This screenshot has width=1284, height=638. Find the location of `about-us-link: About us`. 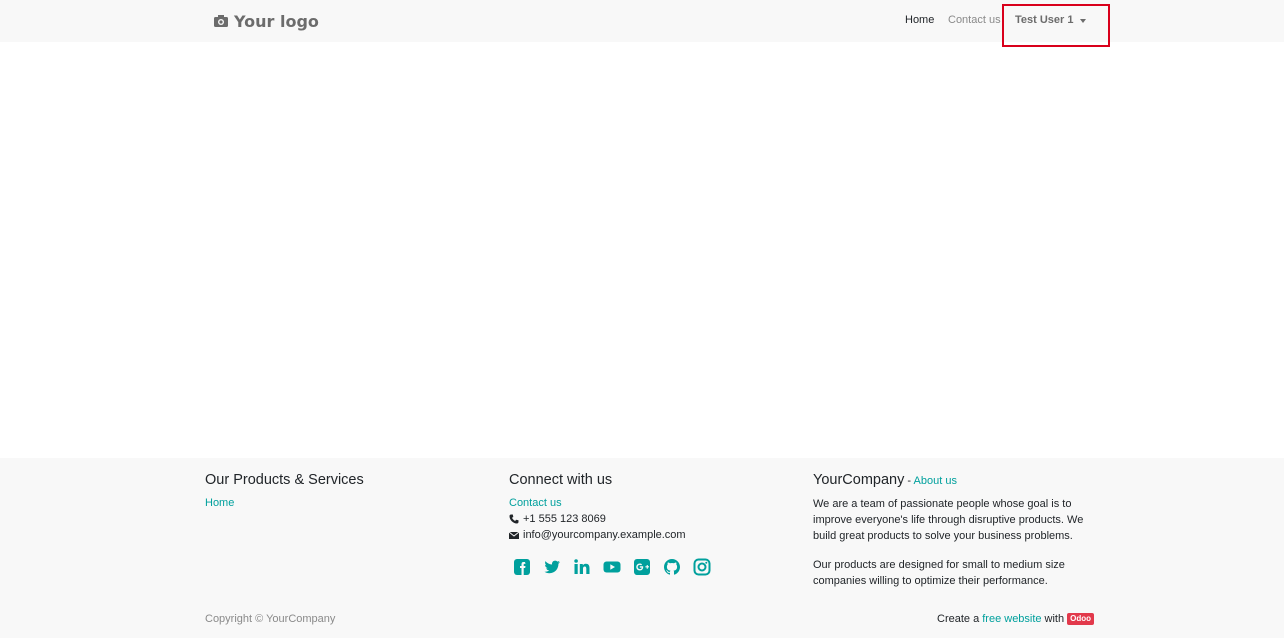

about-us-link: About us is located at coordinates (935, 481).